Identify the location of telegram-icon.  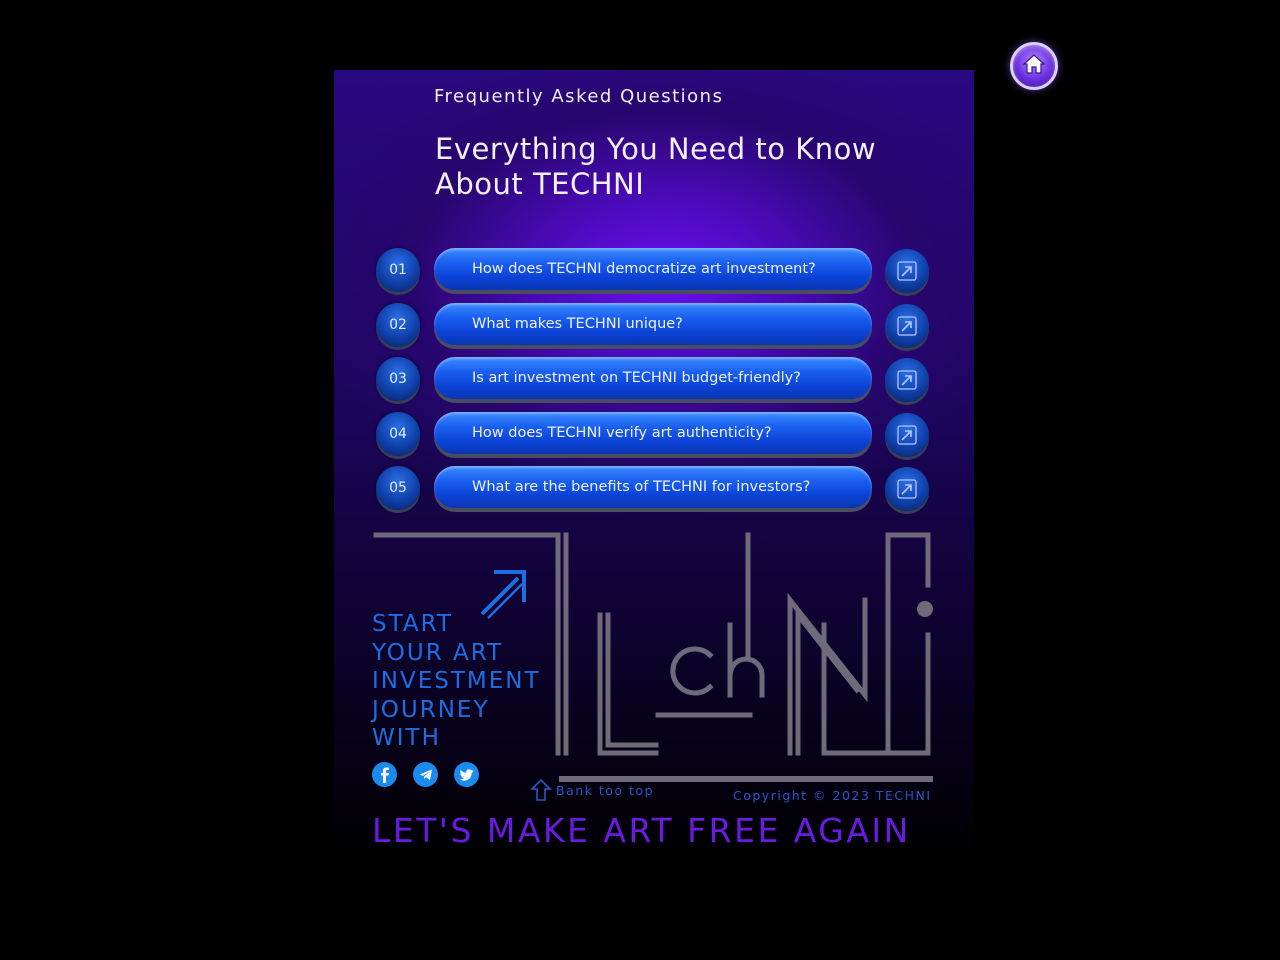
(425, 774).